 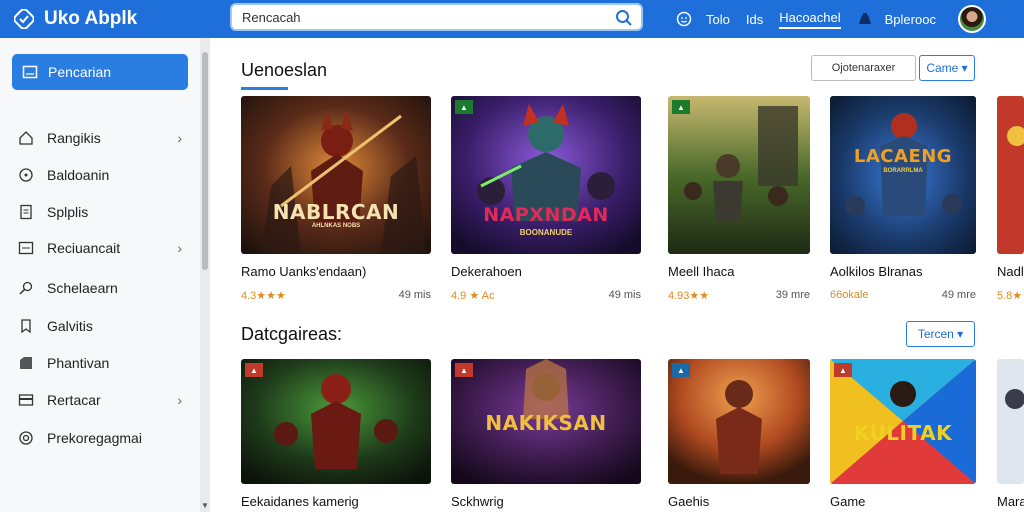 I want to click on section-title: Datcgaireas:, so click(x=292, y=334).